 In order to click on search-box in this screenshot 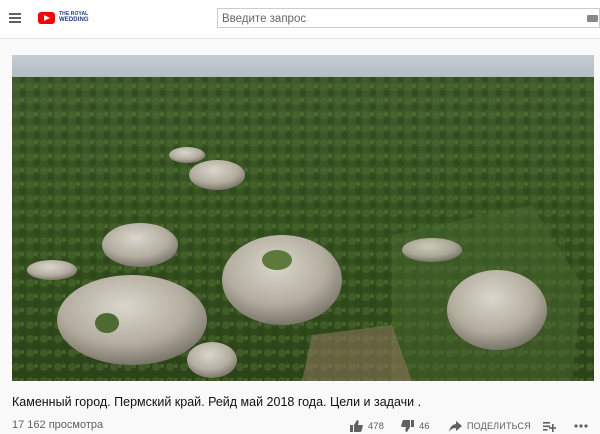, I will do `click(408, 18)`.